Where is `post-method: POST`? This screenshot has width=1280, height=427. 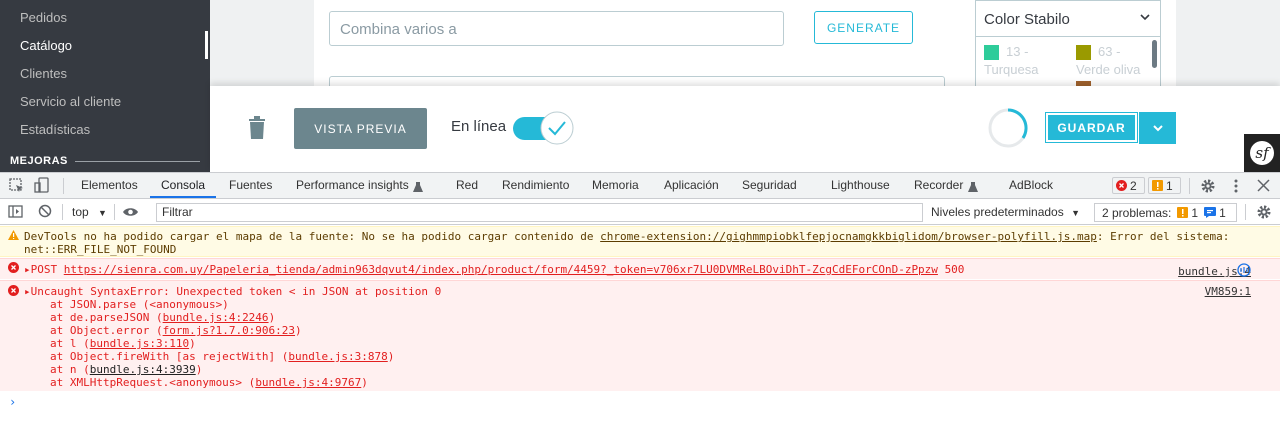 post-method: POST is located at coordinates (44, 269).